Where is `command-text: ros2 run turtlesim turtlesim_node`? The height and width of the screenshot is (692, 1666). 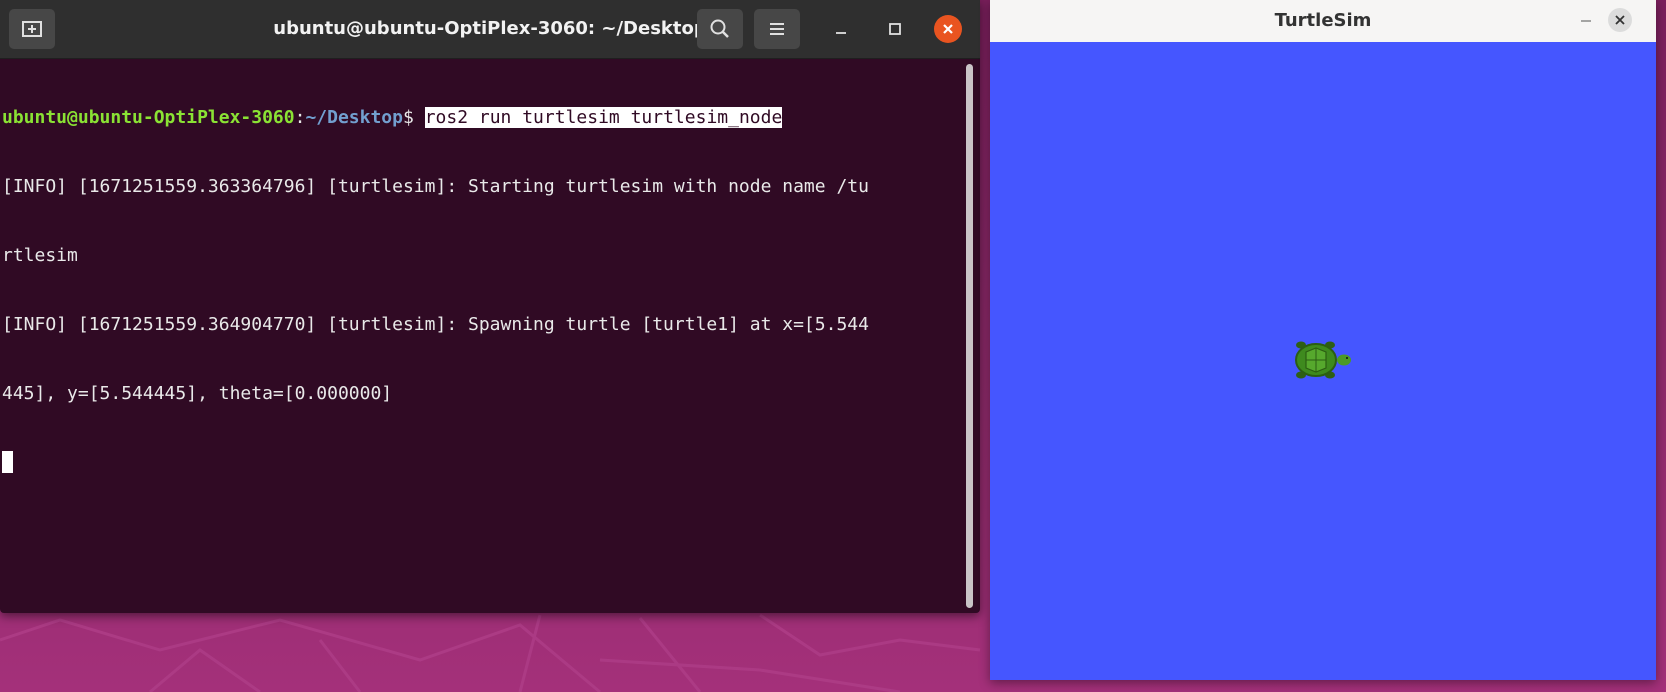 command-text: ros2 run turtlesim turtlesim_node is located at coordinates (603, 117).